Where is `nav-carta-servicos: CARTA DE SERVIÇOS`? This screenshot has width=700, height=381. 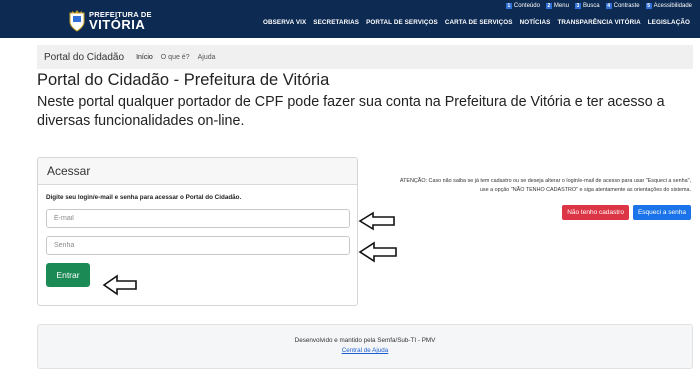
nav-carta-servicos: CARTA DE SERVIÇOS is located at coordinates (479, 22).